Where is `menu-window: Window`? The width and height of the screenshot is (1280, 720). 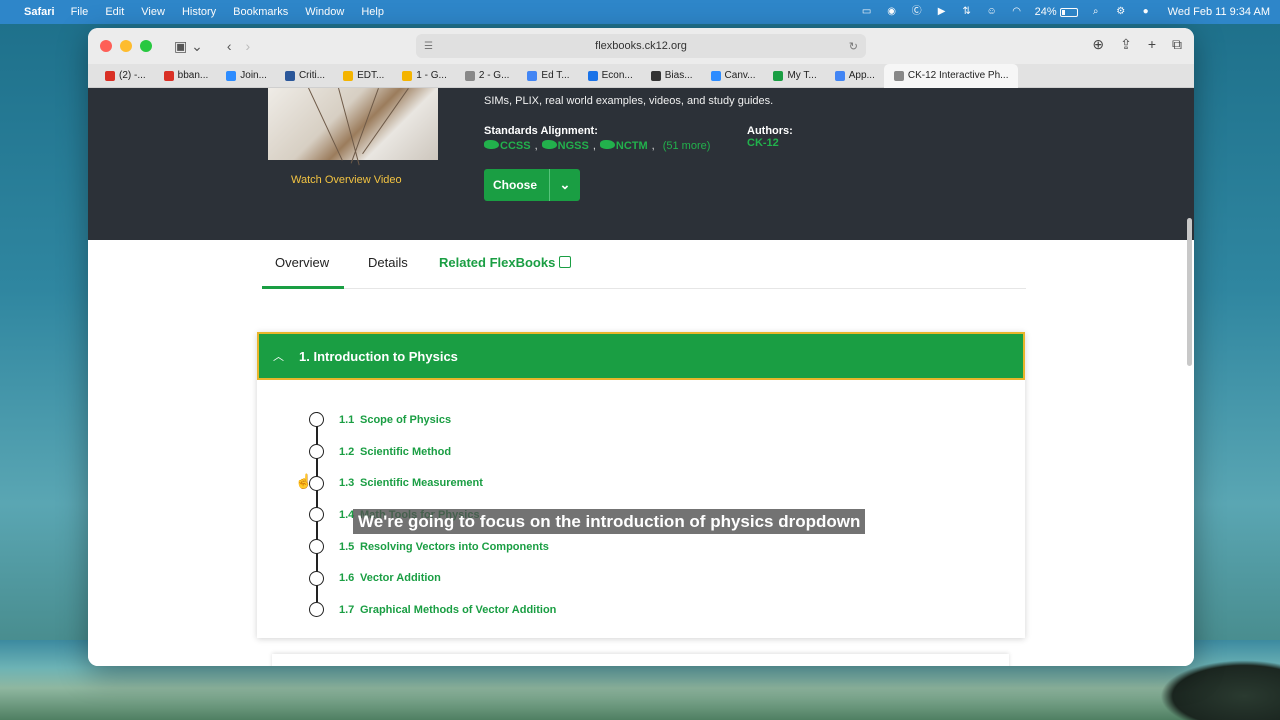
menu-window: Window is located at coordinates (324, 12).